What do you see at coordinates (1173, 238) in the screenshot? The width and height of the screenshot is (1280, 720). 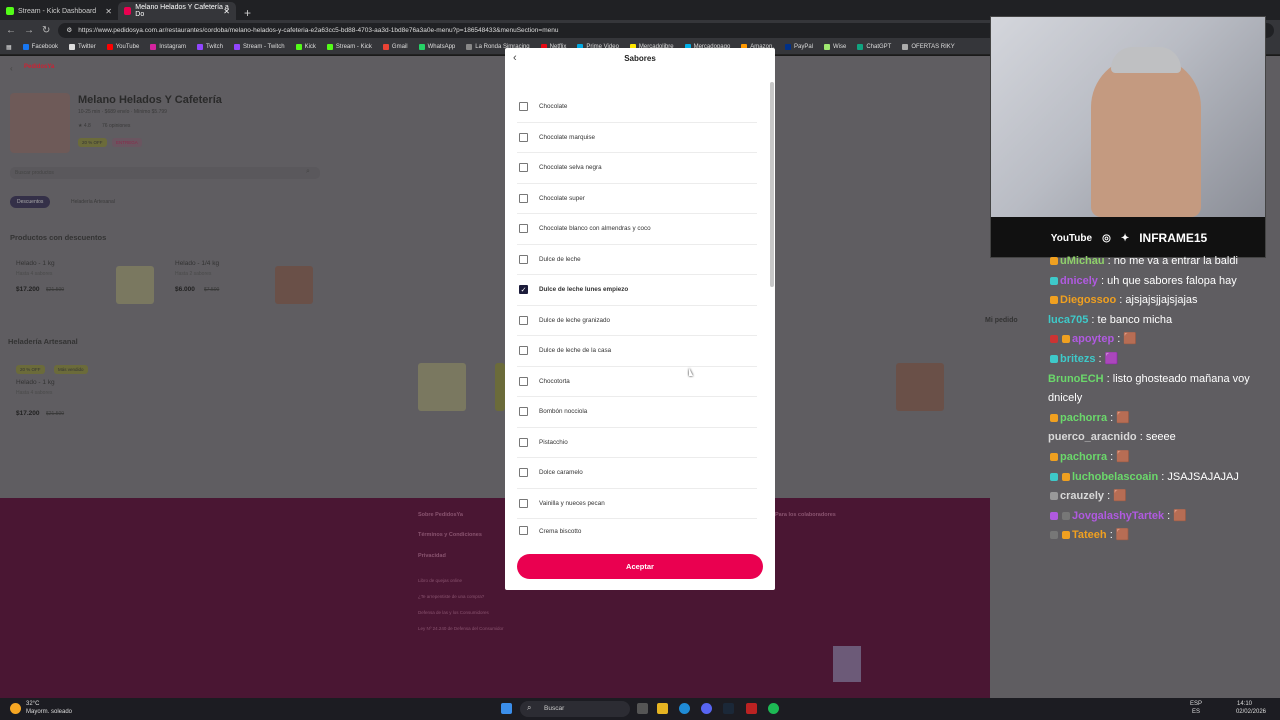 I see `streamer-handle: INFRAME15` at bounding box center [1173, 238].